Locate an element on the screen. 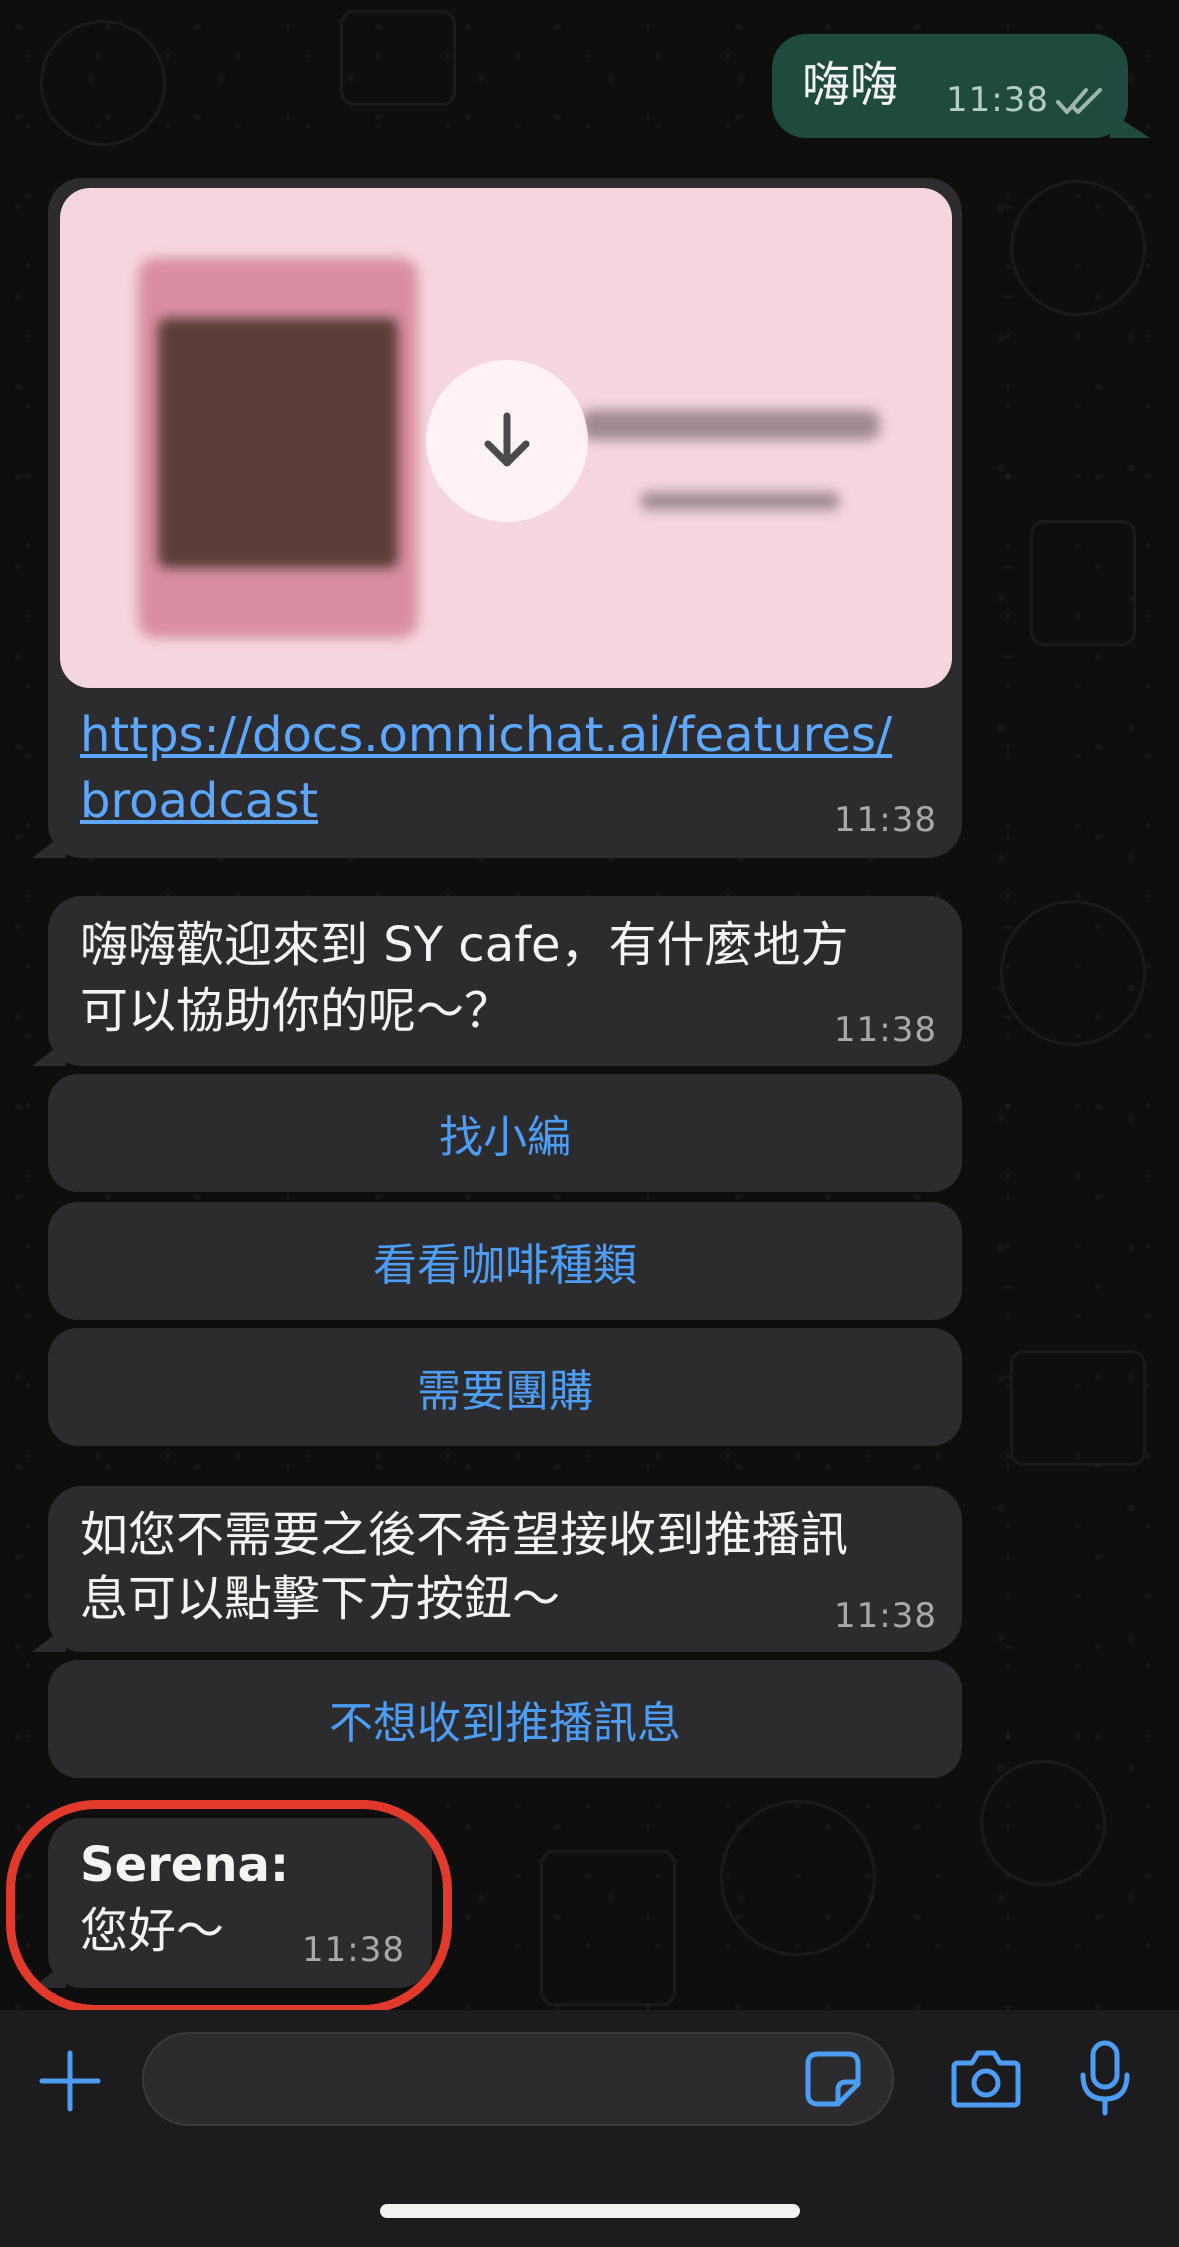  sticker-icon is located at coordinates (833, 2079).